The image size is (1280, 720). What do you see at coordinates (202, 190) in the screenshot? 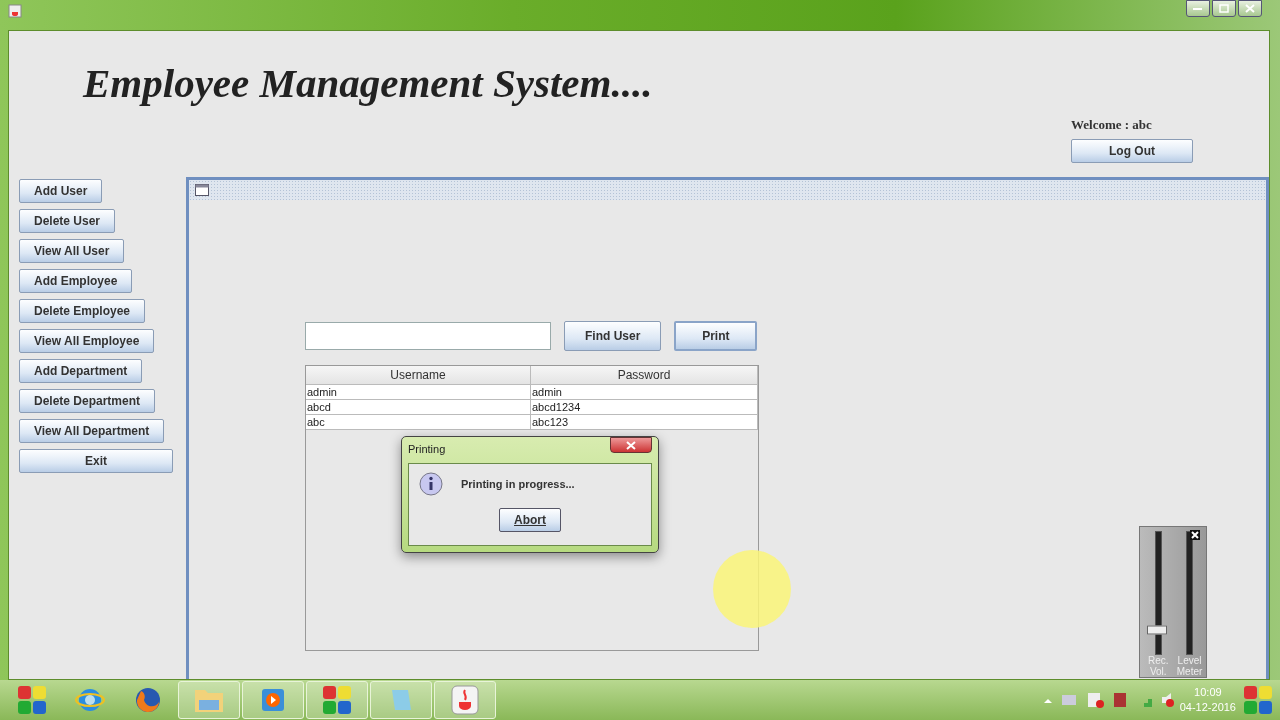
I see `window-icon` at bounding box center [202, 190].